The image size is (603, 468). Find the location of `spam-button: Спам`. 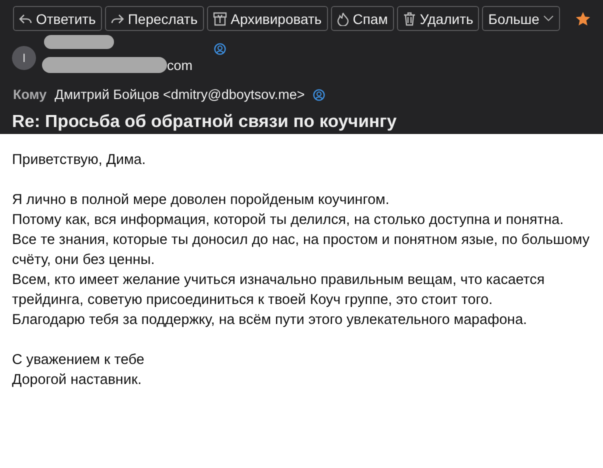

spam-button: Спам is located at coordinates (362, 18).